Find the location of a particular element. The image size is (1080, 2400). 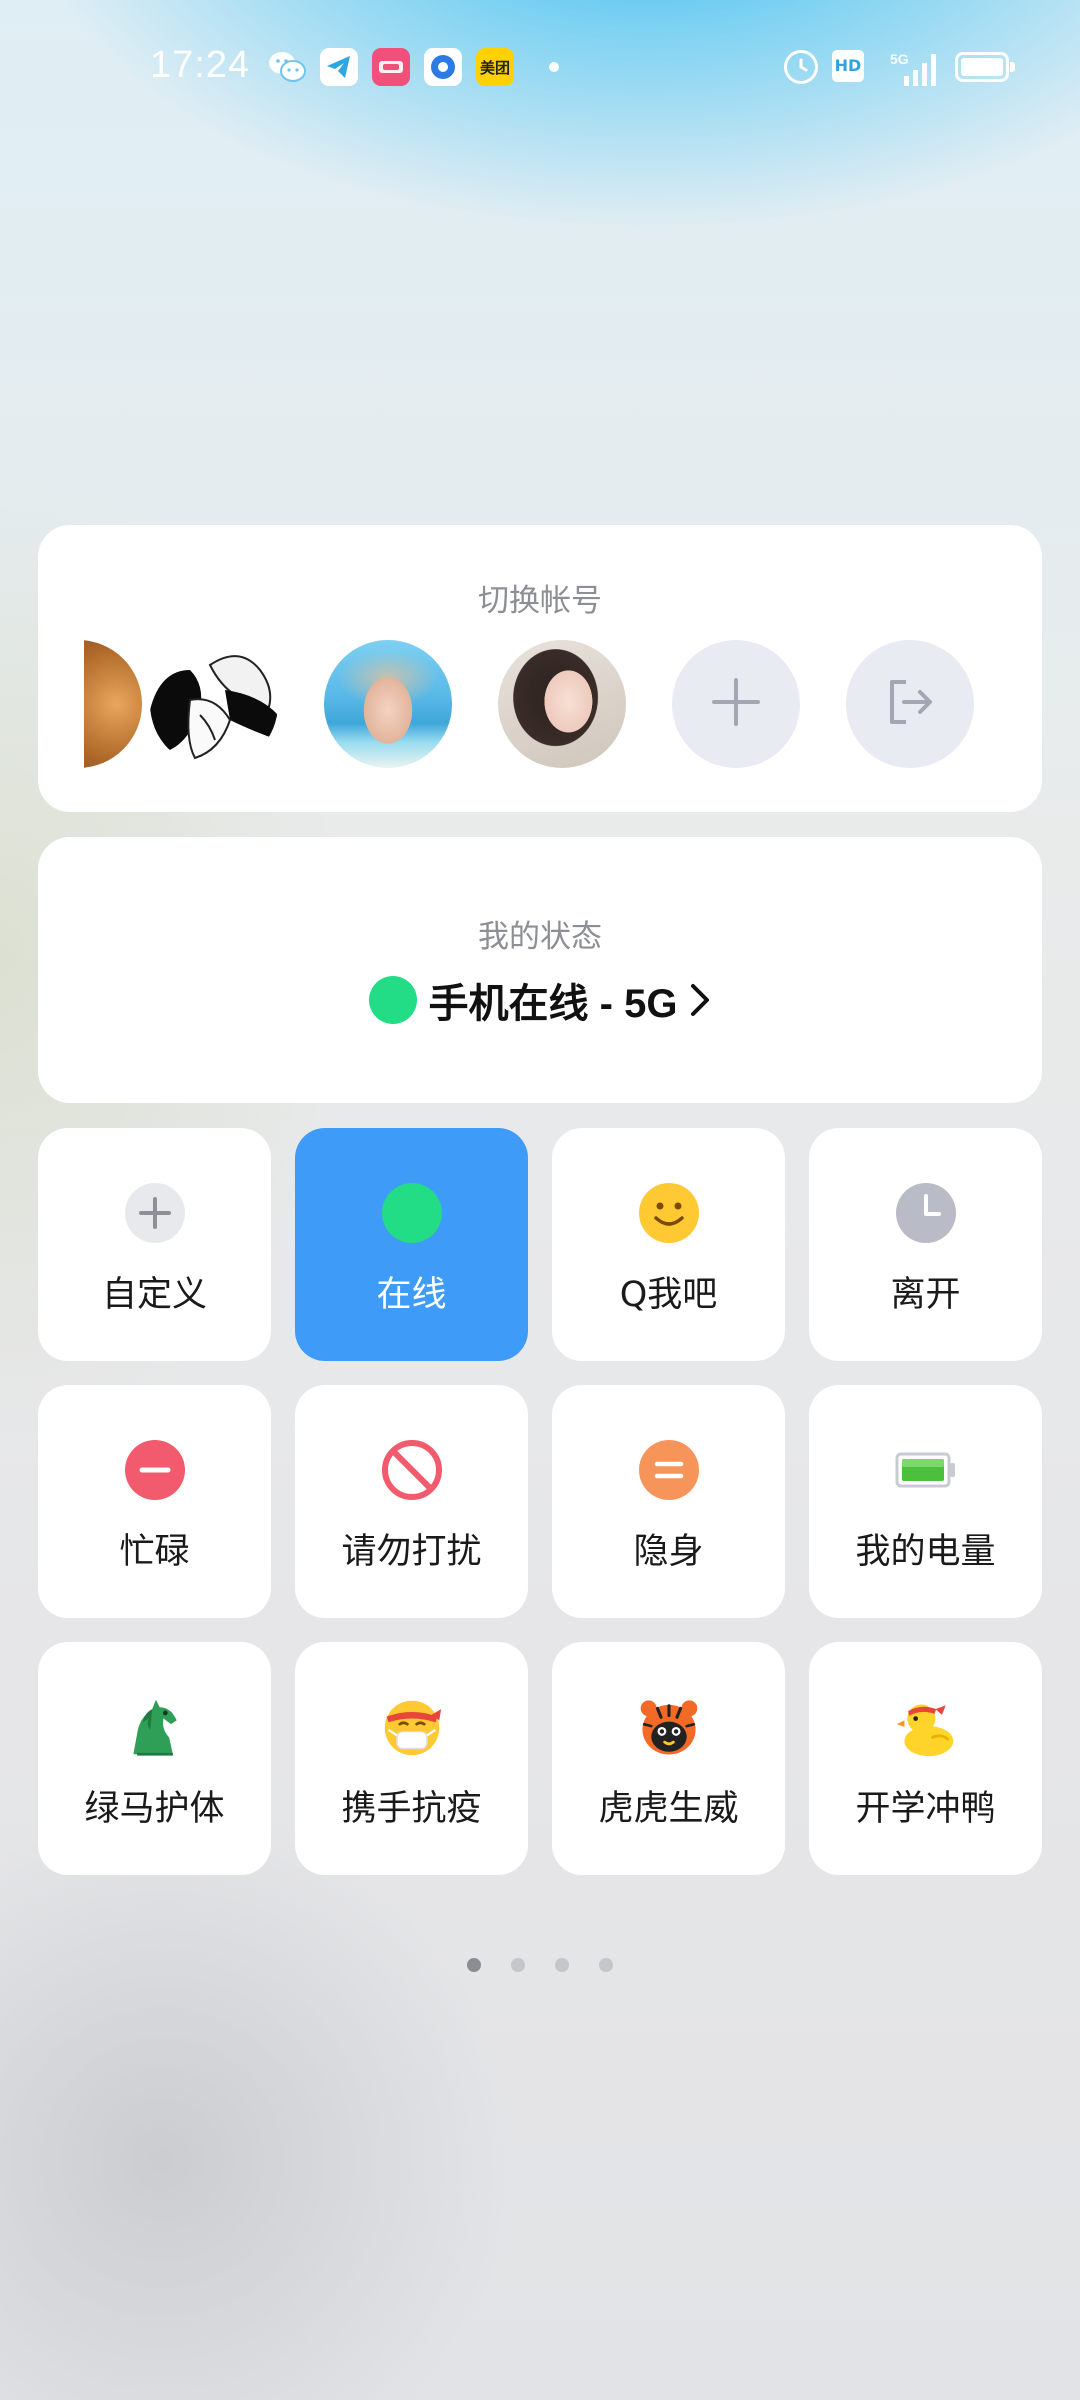

status-option-label: 离开 is located at coordinates (925, 1295).